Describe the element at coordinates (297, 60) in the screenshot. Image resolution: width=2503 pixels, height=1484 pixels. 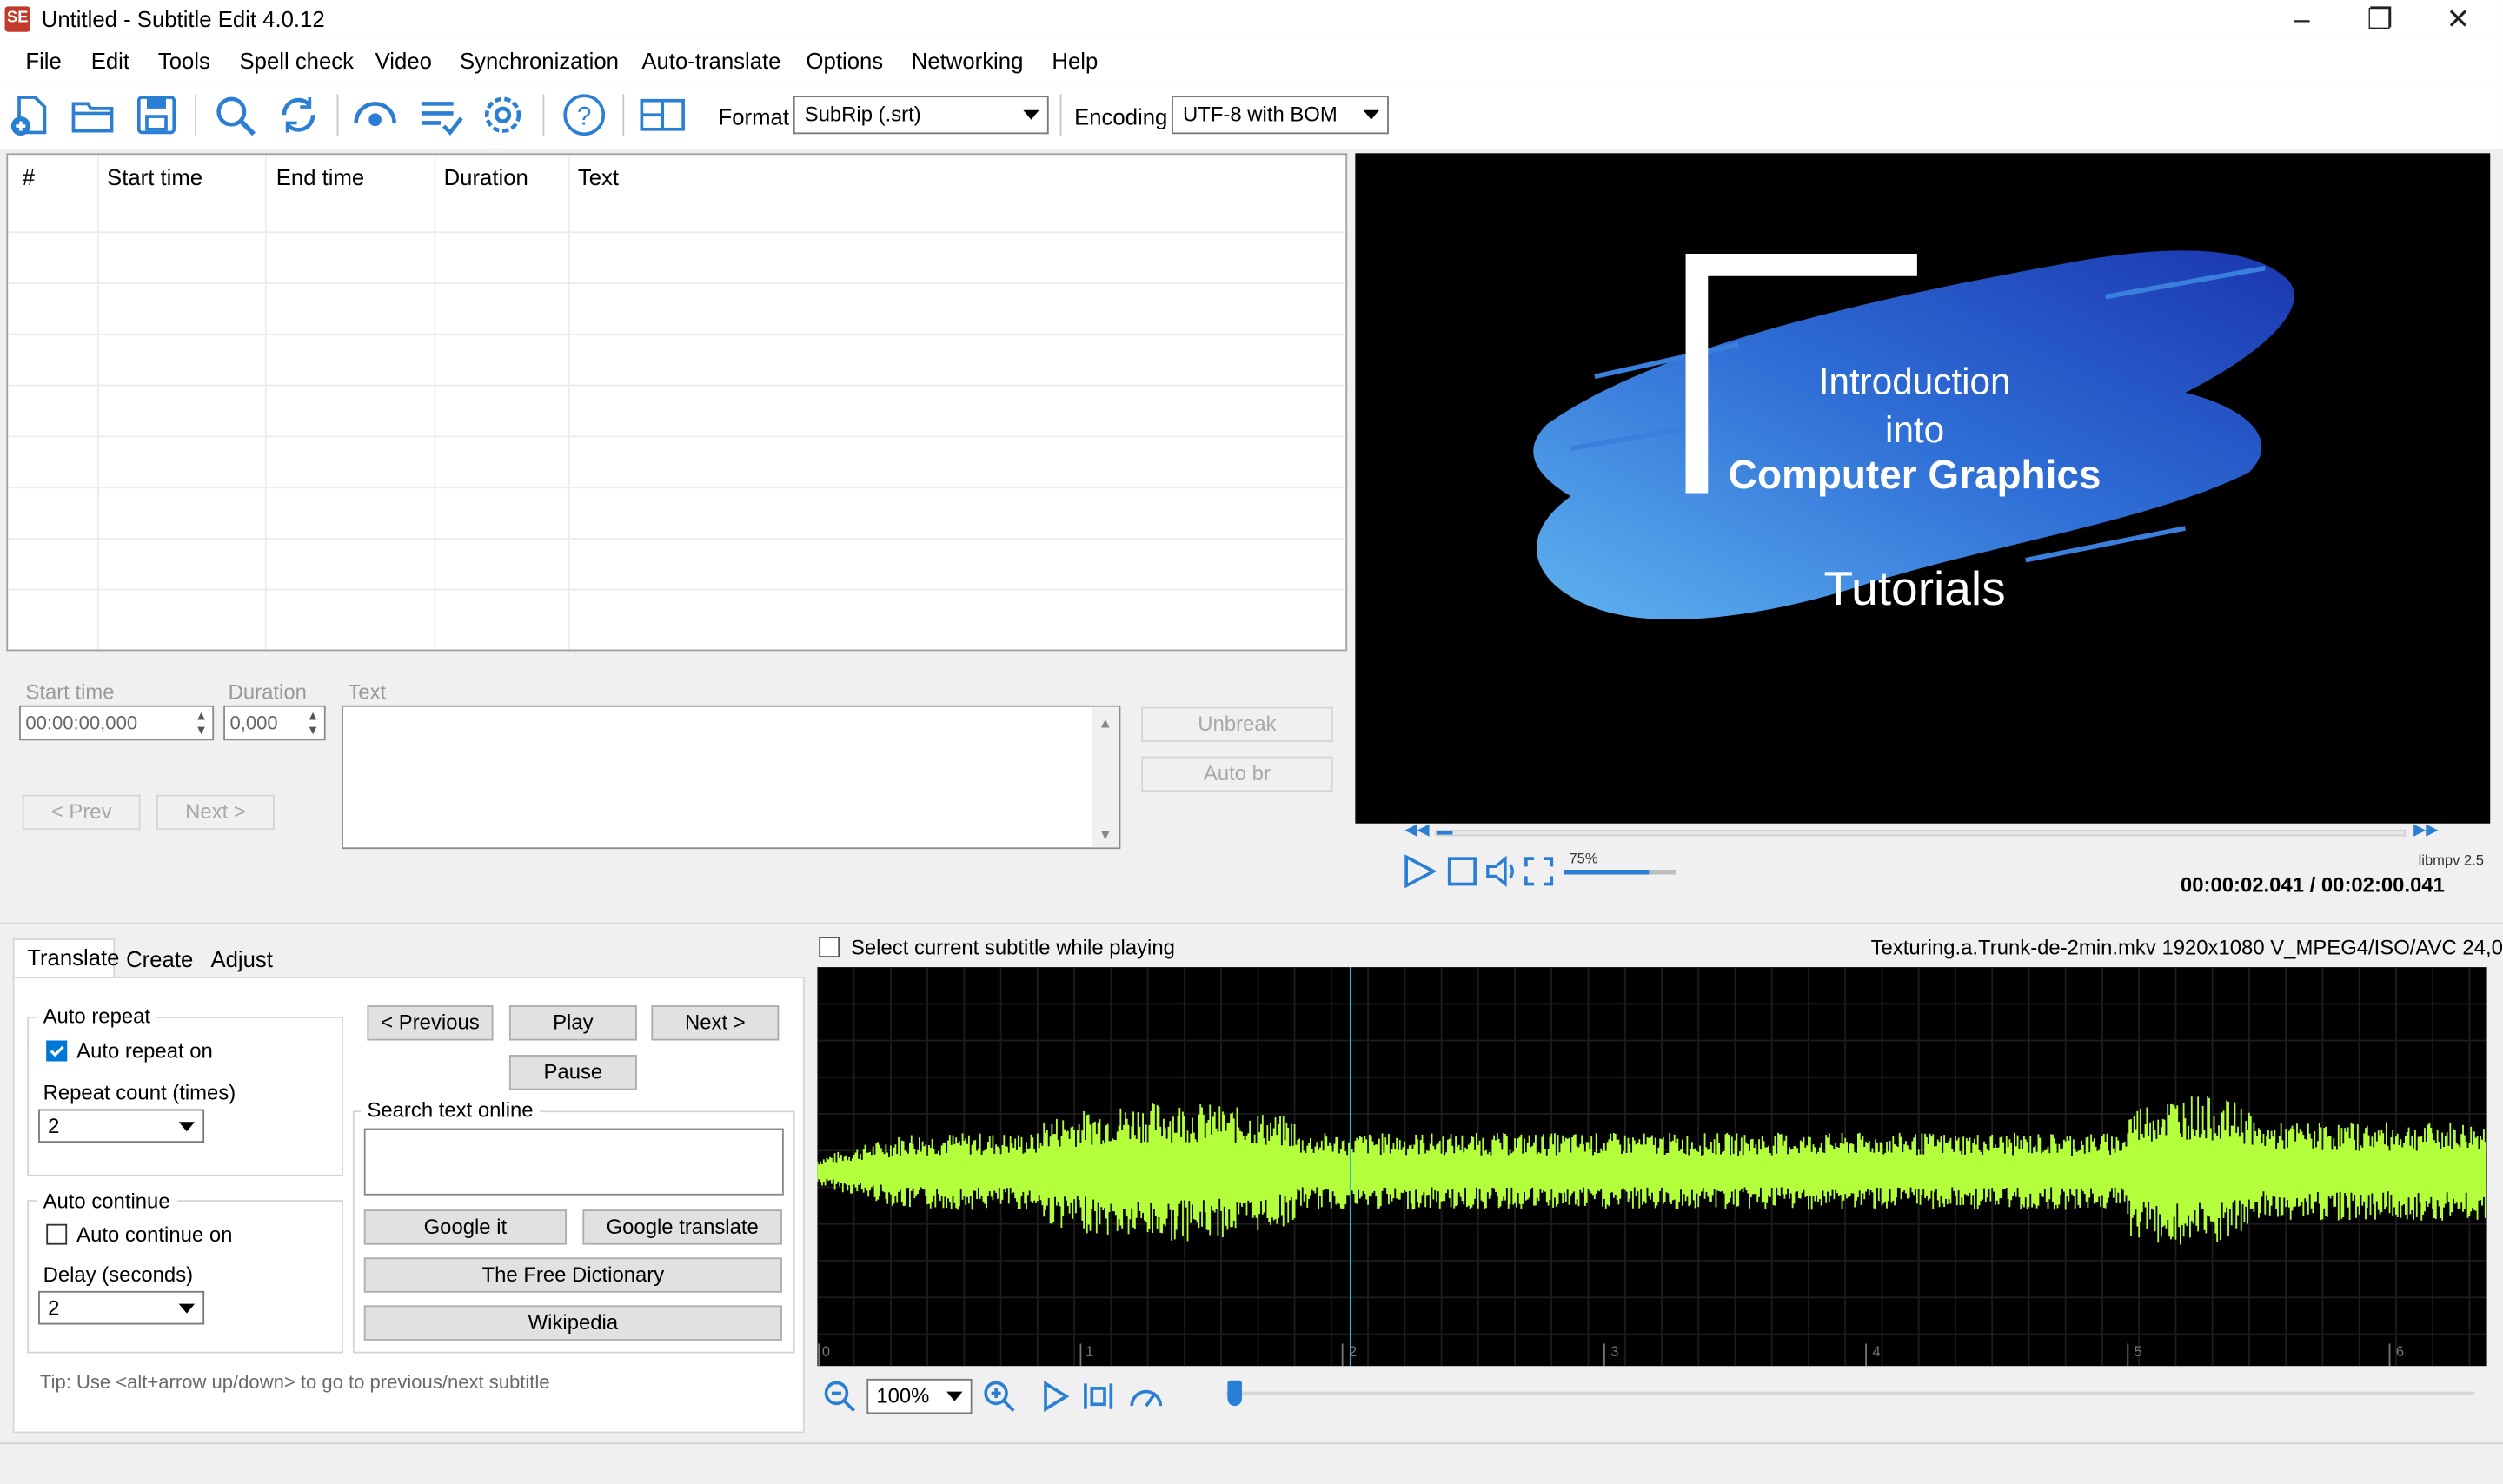
I see `menu-spell-check: Spell check` at that location.